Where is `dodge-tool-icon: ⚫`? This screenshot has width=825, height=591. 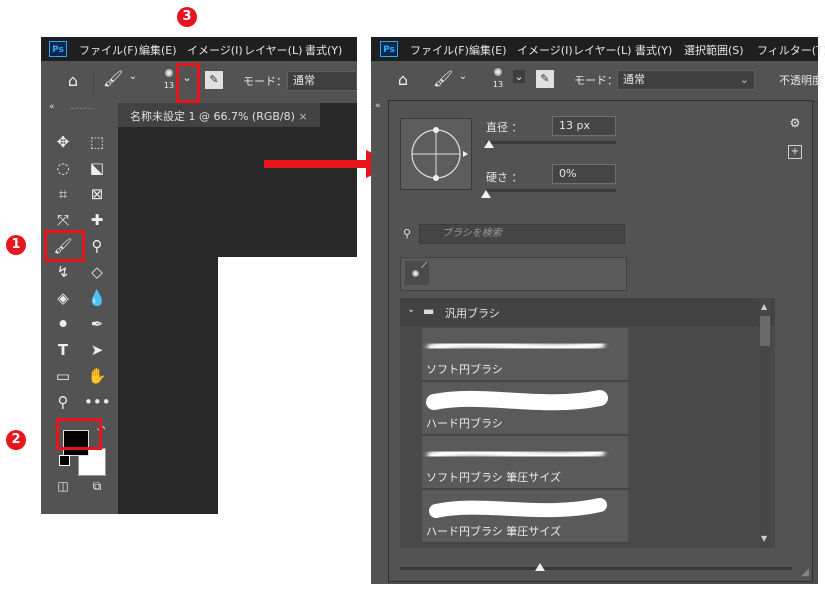 dodge-tool-icon: ⚫ is located at coordinates (63, 324).